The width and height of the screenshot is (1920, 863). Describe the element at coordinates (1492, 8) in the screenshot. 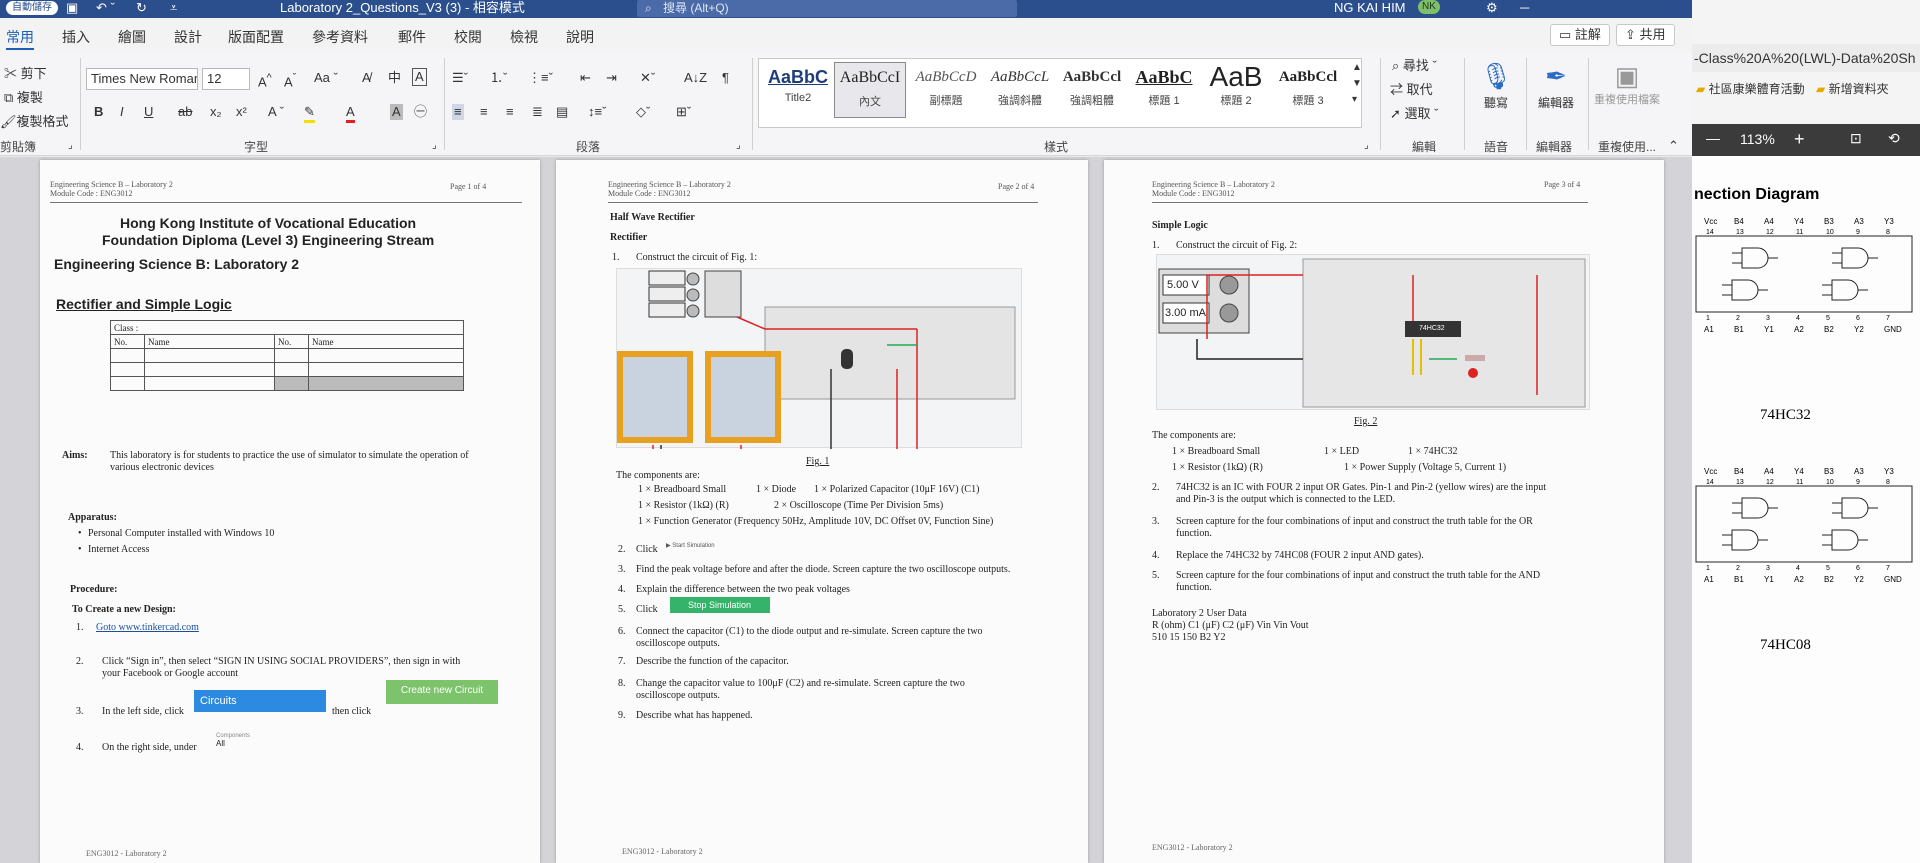

I see `settings-icon: ⚙` at that location.